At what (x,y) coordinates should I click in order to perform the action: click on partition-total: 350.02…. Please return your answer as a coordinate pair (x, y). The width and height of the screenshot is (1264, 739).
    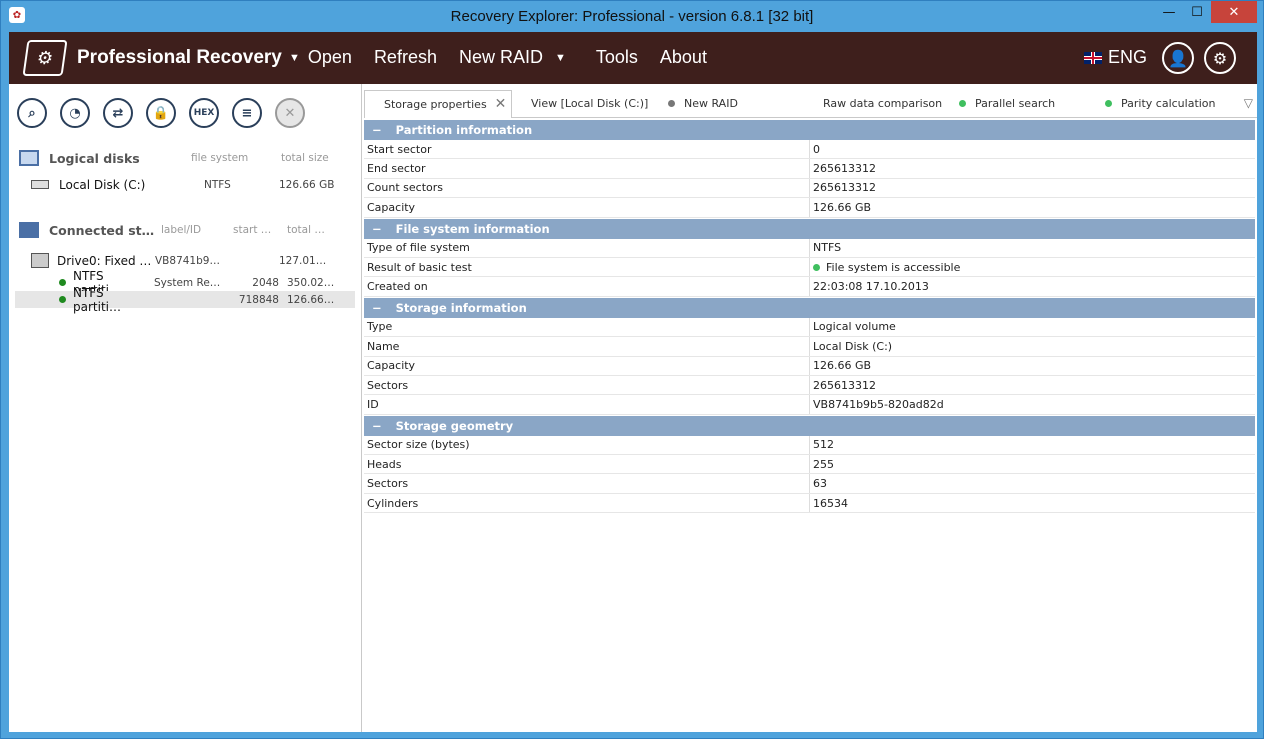
    Looking at the image, I should click on (311, 282).